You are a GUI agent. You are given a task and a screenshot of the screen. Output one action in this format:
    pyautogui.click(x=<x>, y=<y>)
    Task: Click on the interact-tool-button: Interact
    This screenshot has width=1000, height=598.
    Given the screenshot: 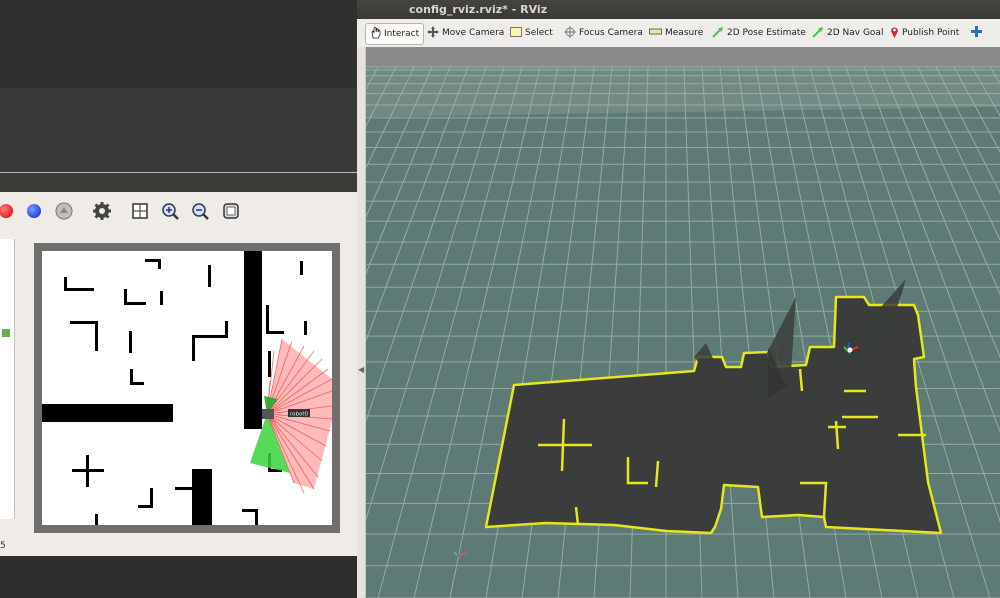 What is the action you would take?
    pyautogui.click(x=395, y=34)
    